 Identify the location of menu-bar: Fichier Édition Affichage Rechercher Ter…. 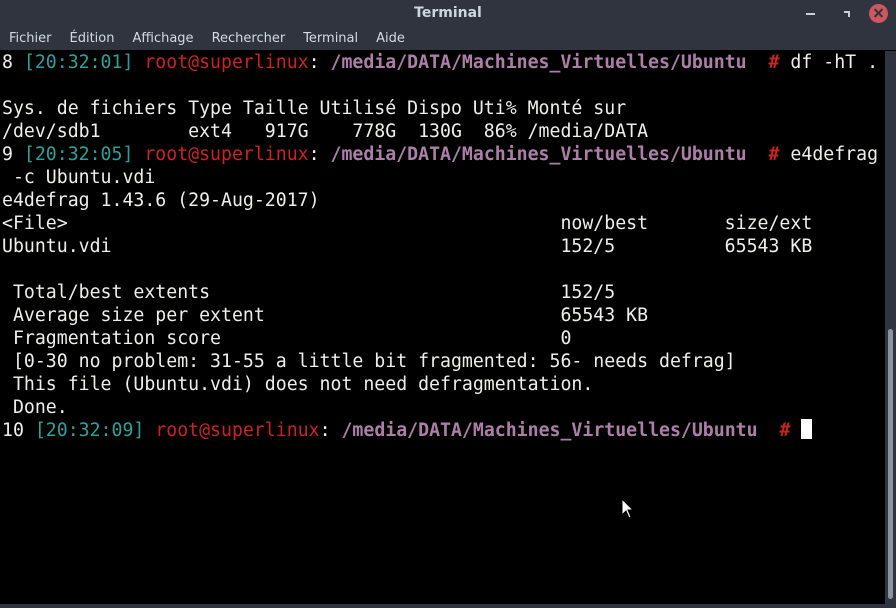
(448, 38).